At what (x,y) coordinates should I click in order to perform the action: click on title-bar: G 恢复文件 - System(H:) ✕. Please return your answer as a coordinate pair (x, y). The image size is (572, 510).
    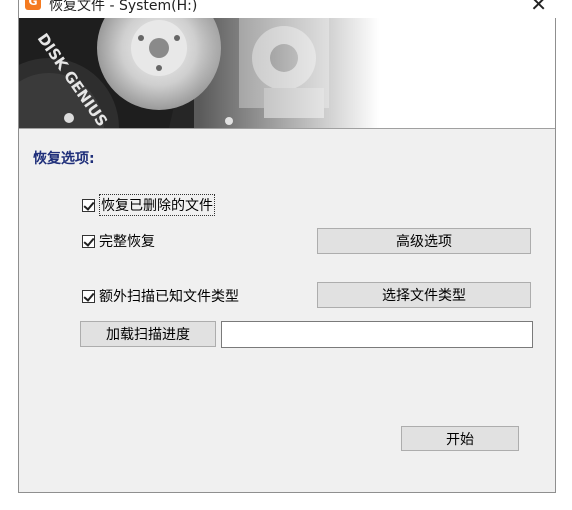
    Looking at the image, I should click on (288, 9).